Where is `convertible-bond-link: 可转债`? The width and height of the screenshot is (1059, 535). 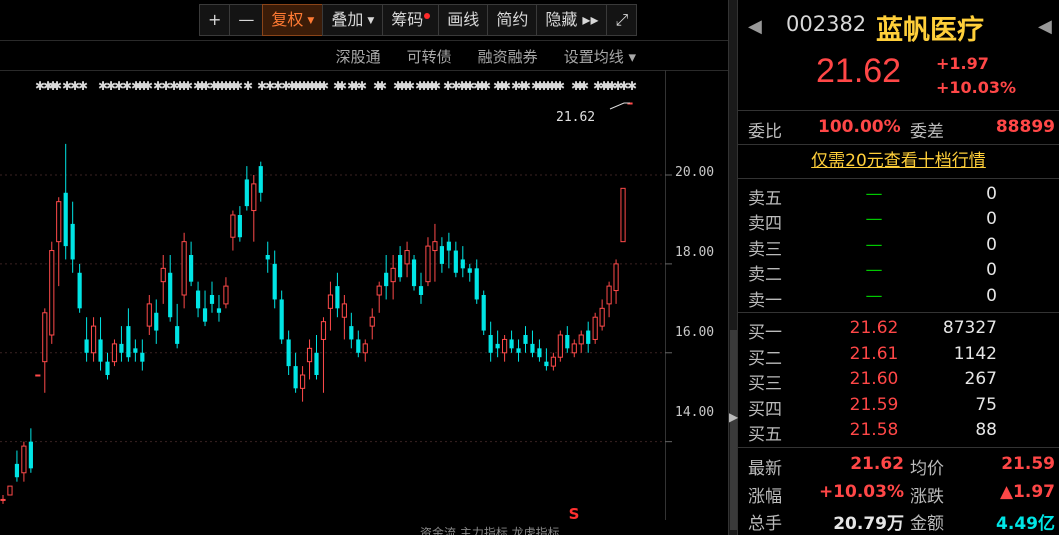
convertible-bond-link: 可转债 is located at coordinates (429, 56).